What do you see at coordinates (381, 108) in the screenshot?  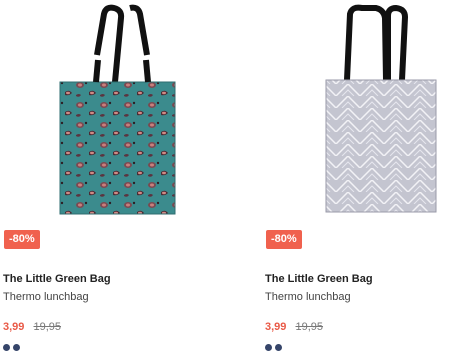 I see `herringbone-bag-illustration` at bounding box center [381, 108].